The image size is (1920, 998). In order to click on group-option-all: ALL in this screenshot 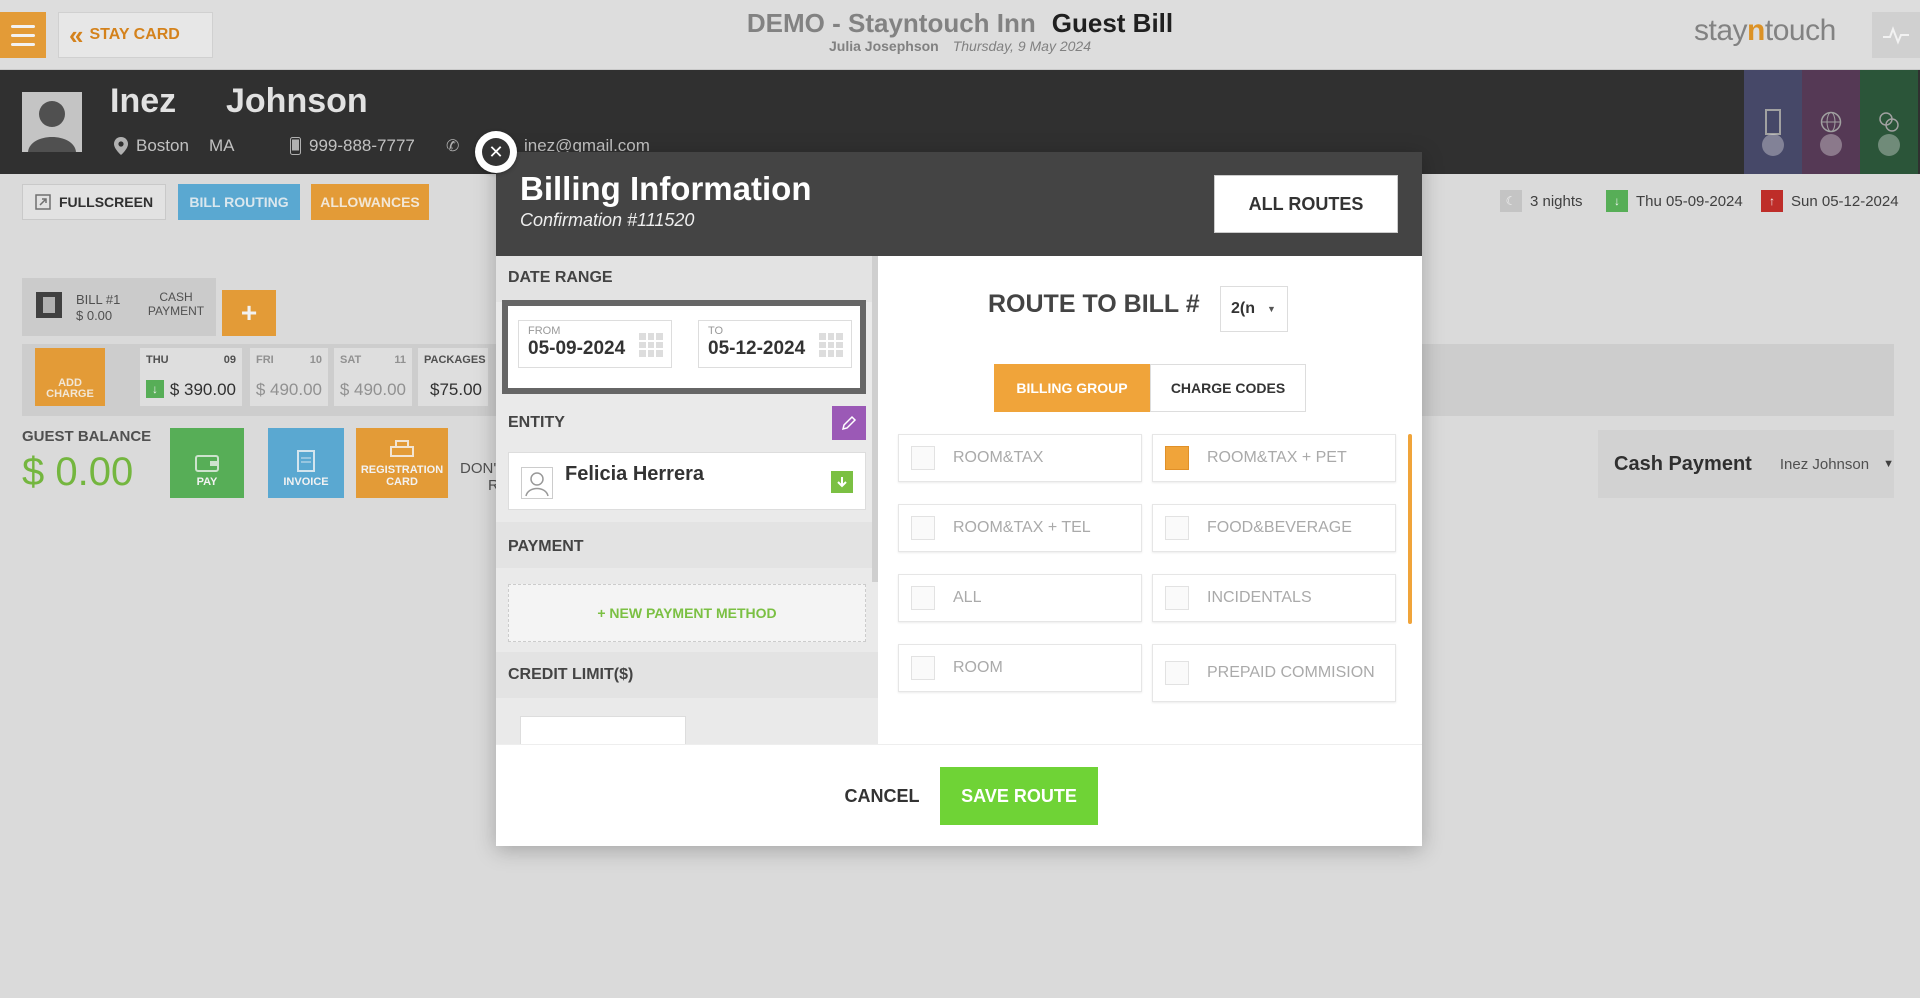, I will do `click(1020, 598)`.